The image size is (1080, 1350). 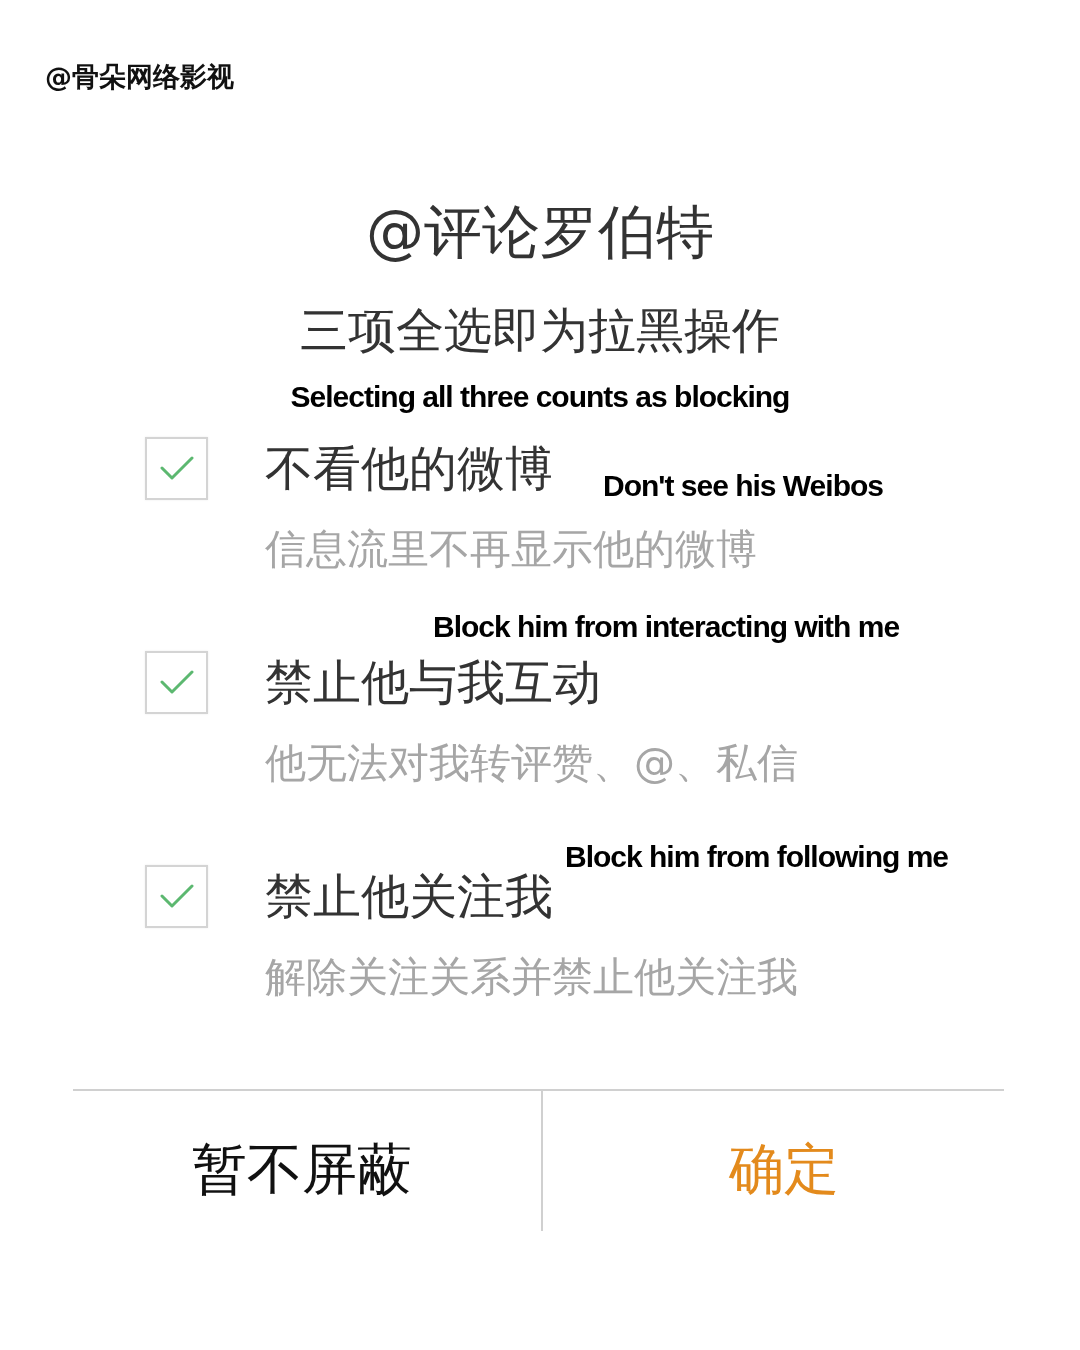 I want to click on dialog-subtitle: 三项全选即为拉黑操作, so click(x=540, y=330).